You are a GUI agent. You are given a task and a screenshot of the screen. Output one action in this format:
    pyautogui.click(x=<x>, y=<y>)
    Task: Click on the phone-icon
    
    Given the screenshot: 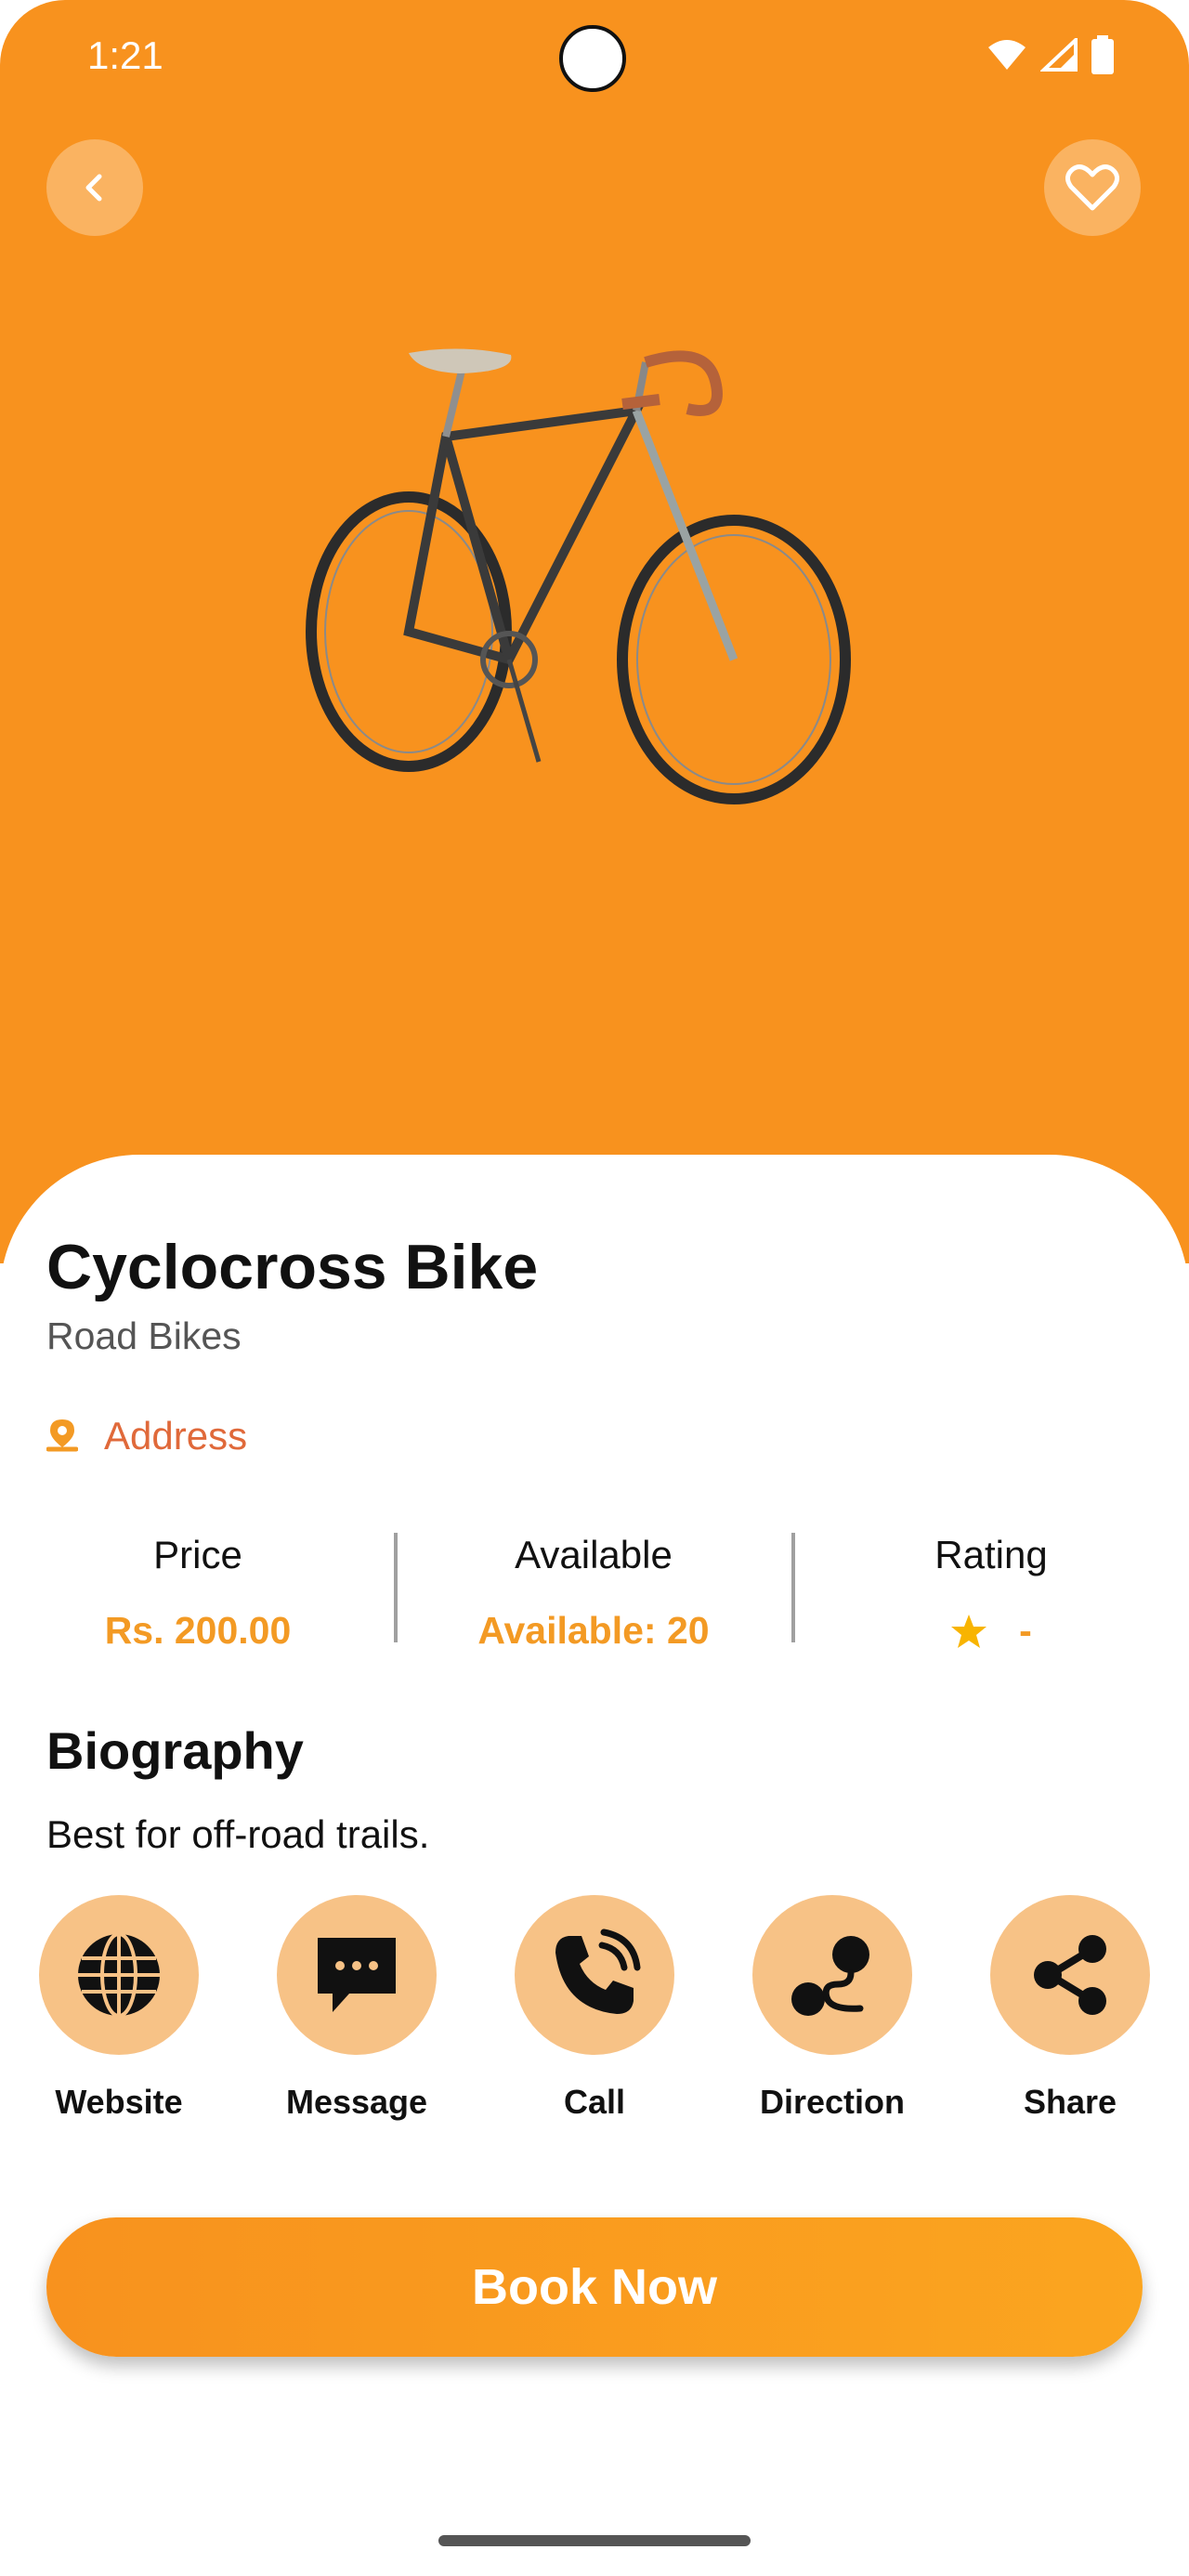 What is the action you would take?
    pyautogui.click(x=598, y=1971)
    